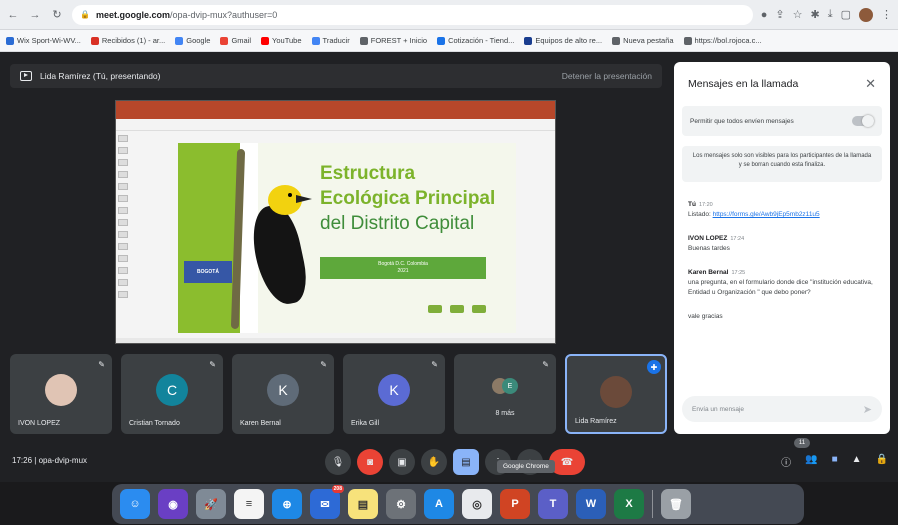  I want to click on back-icon: ←, so click(13, 15).